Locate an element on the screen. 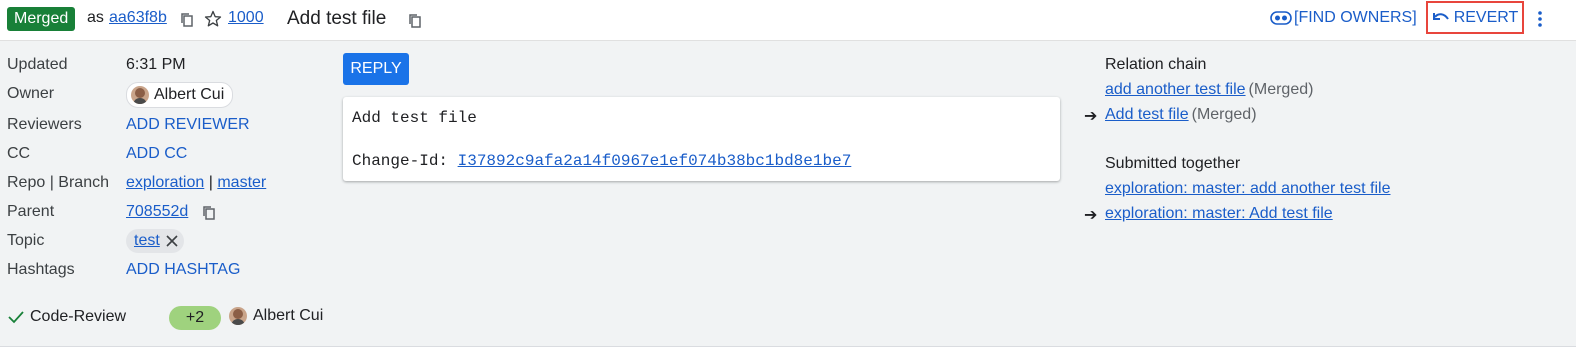 The height and width of the screenshot is (351, 1576). topic-label: Topic is located at coordinates (26, 240).